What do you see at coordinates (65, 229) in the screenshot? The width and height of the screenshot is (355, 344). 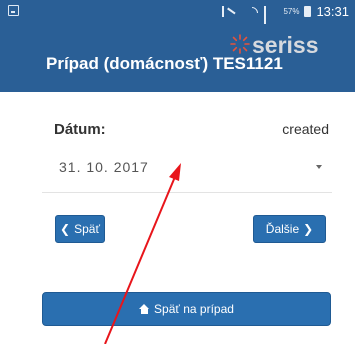 I see `chevron-left-icon: ❮` at bounding box center [65, 229].